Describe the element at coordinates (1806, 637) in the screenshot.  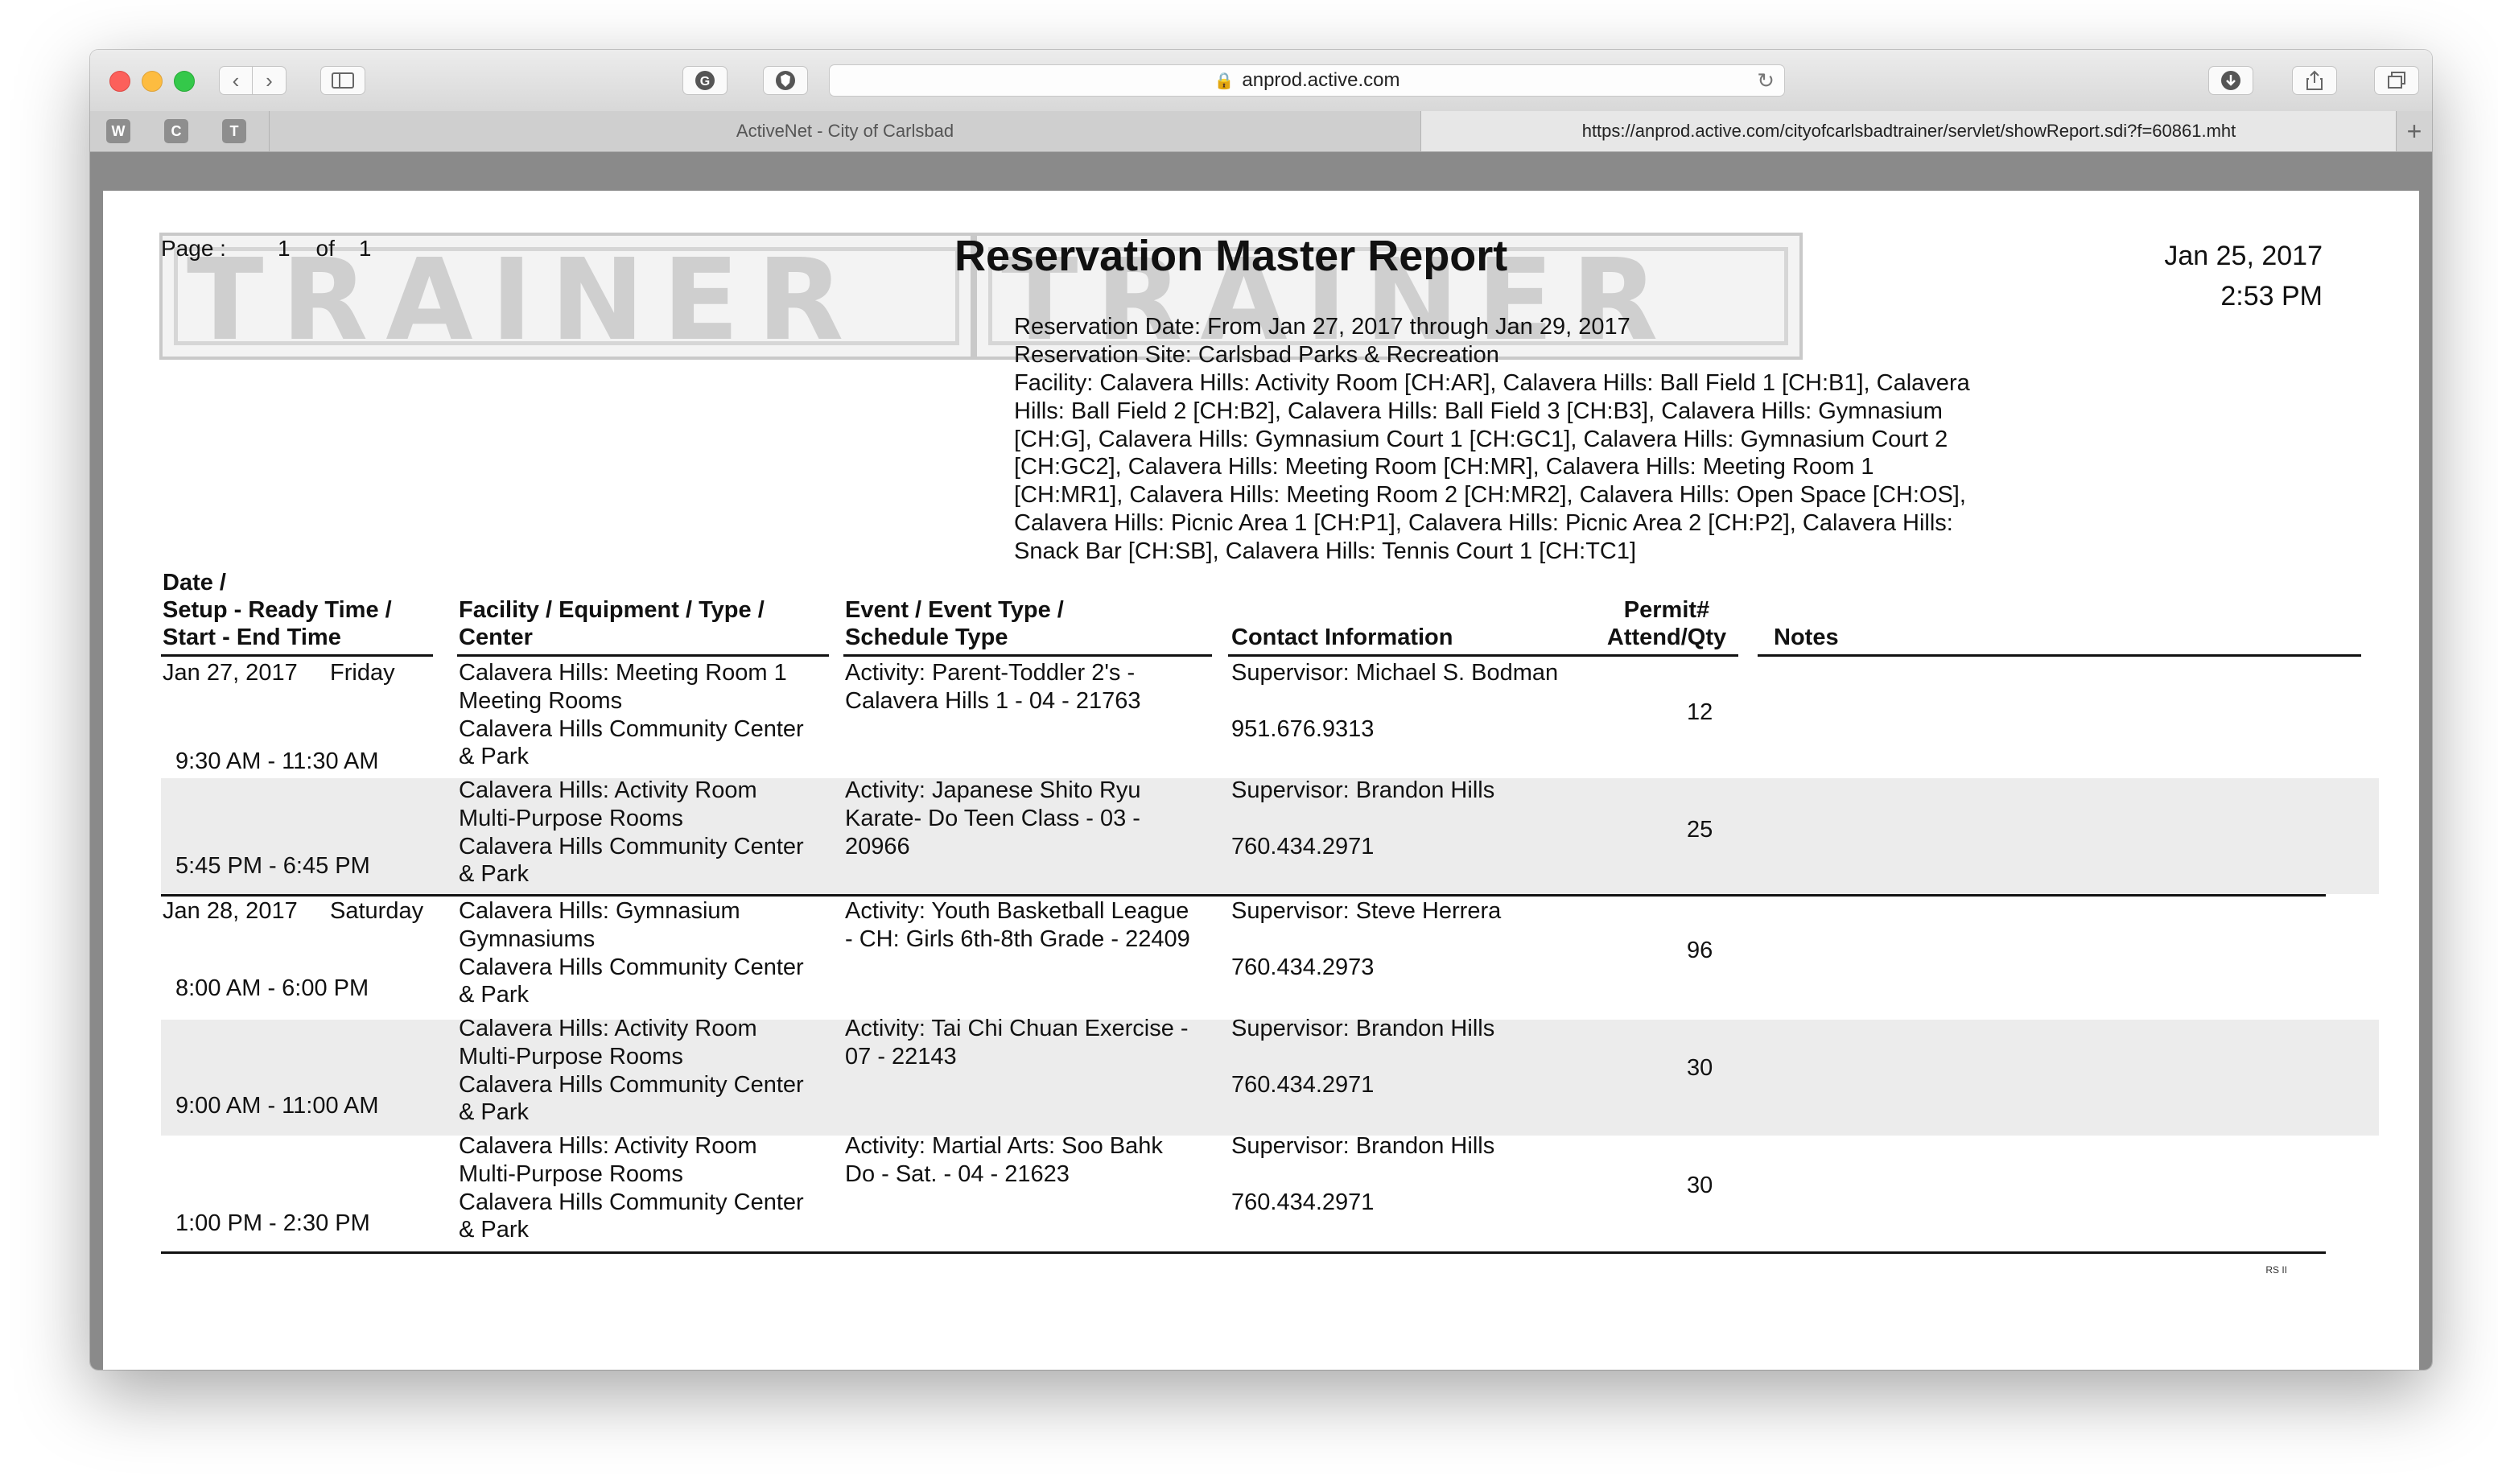
I see `header-notes: Notes` at that location.